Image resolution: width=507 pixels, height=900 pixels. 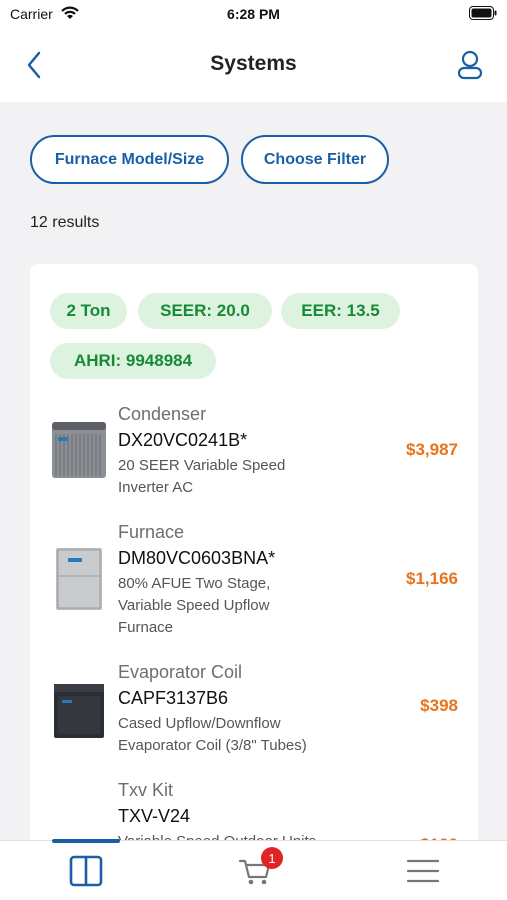 What do you see at coordinates (65, 222) in the screenshot?
I see `results-count: 12 results` at bounding box center [65, 222].